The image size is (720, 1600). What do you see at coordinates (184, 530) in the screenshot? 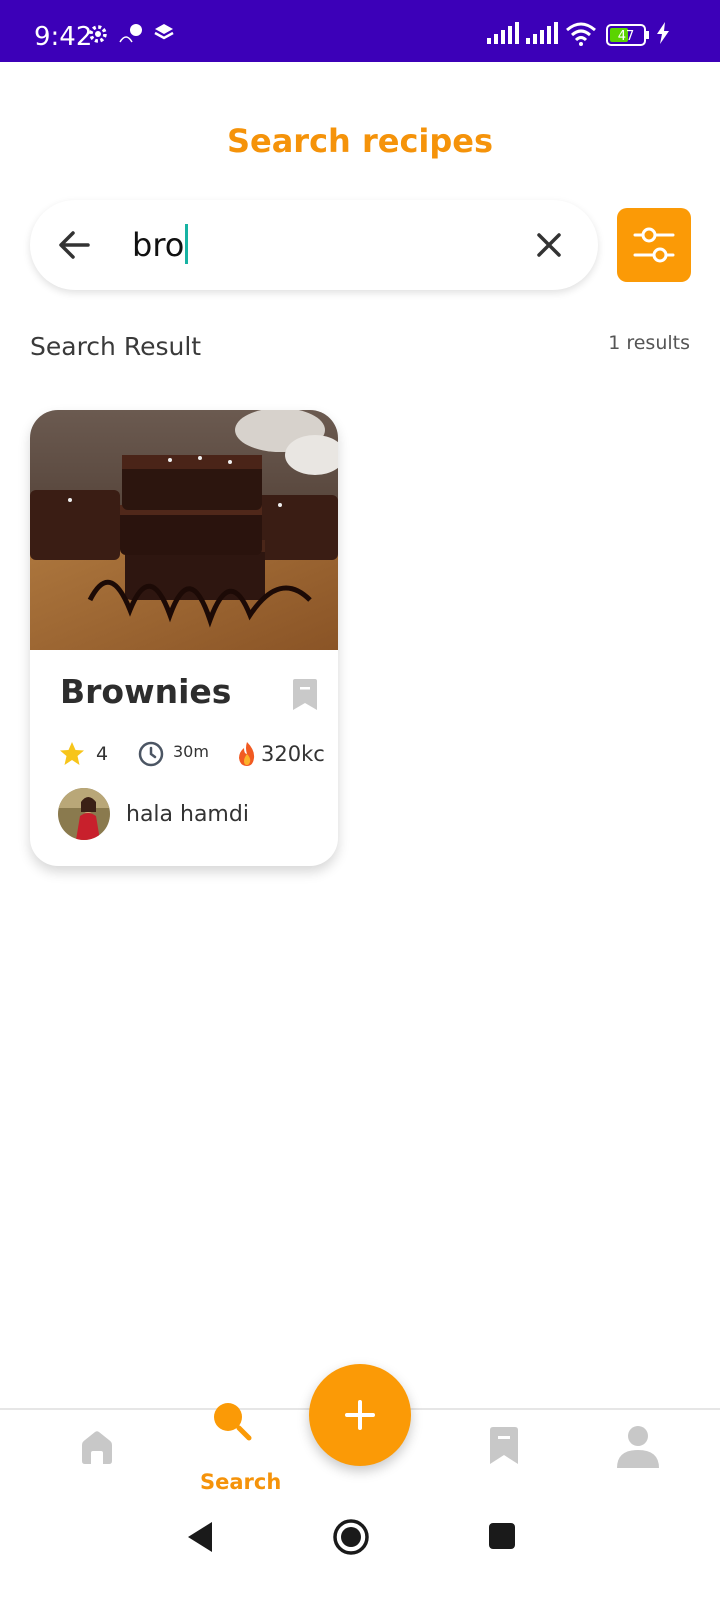
I see `recipe-photo` at bounding box center [184, 530].